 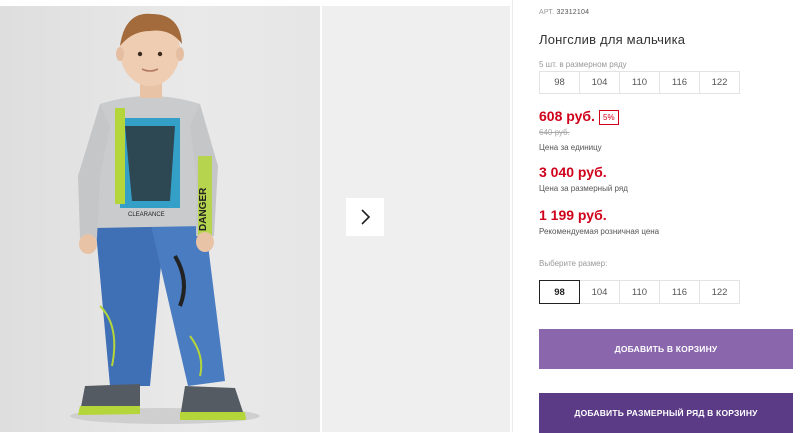 What do you see at coordinates (573, 172) in the screenshot?
I see `row-price: 3 040 руб.` at bounding box center [573, 172].